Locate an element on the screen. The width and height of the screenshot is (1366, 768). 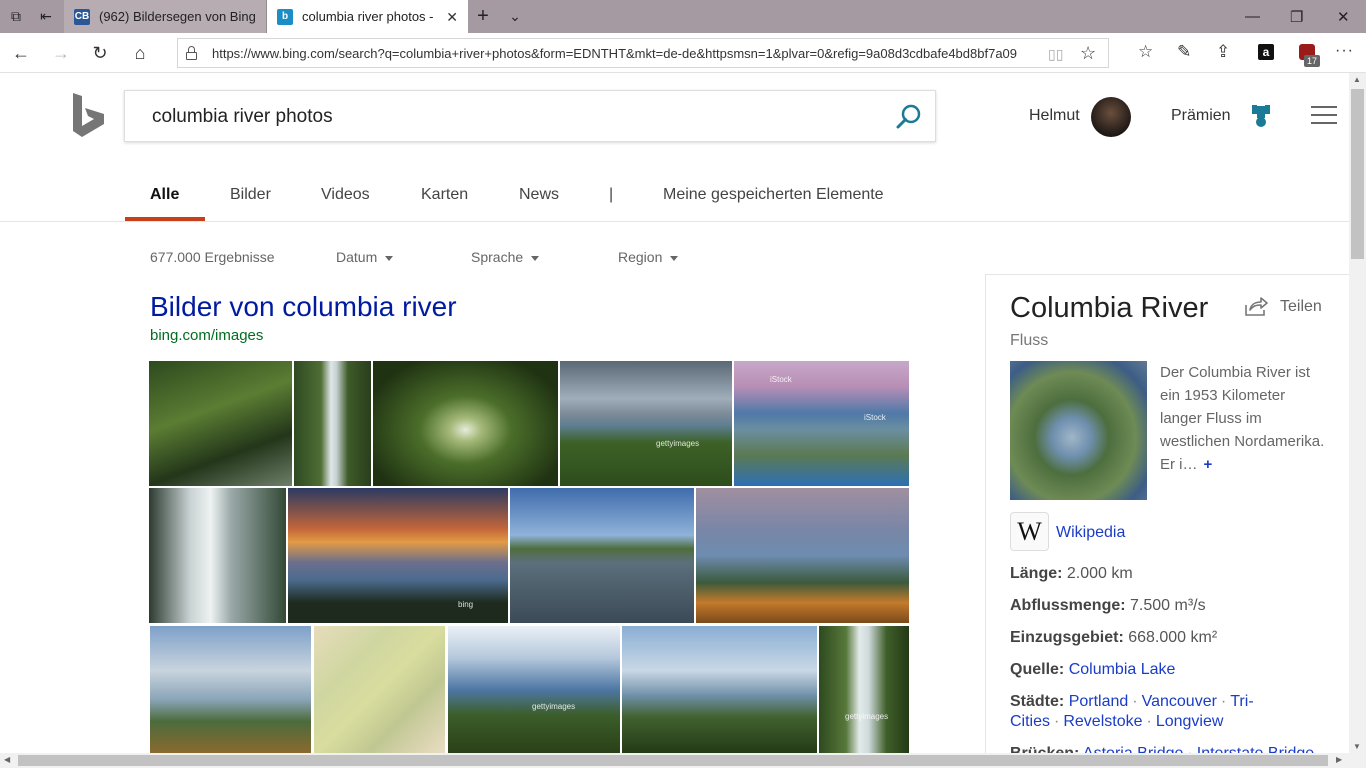
set-tabs-aside-icon: ⇤ is located at coordinates (46, 16).